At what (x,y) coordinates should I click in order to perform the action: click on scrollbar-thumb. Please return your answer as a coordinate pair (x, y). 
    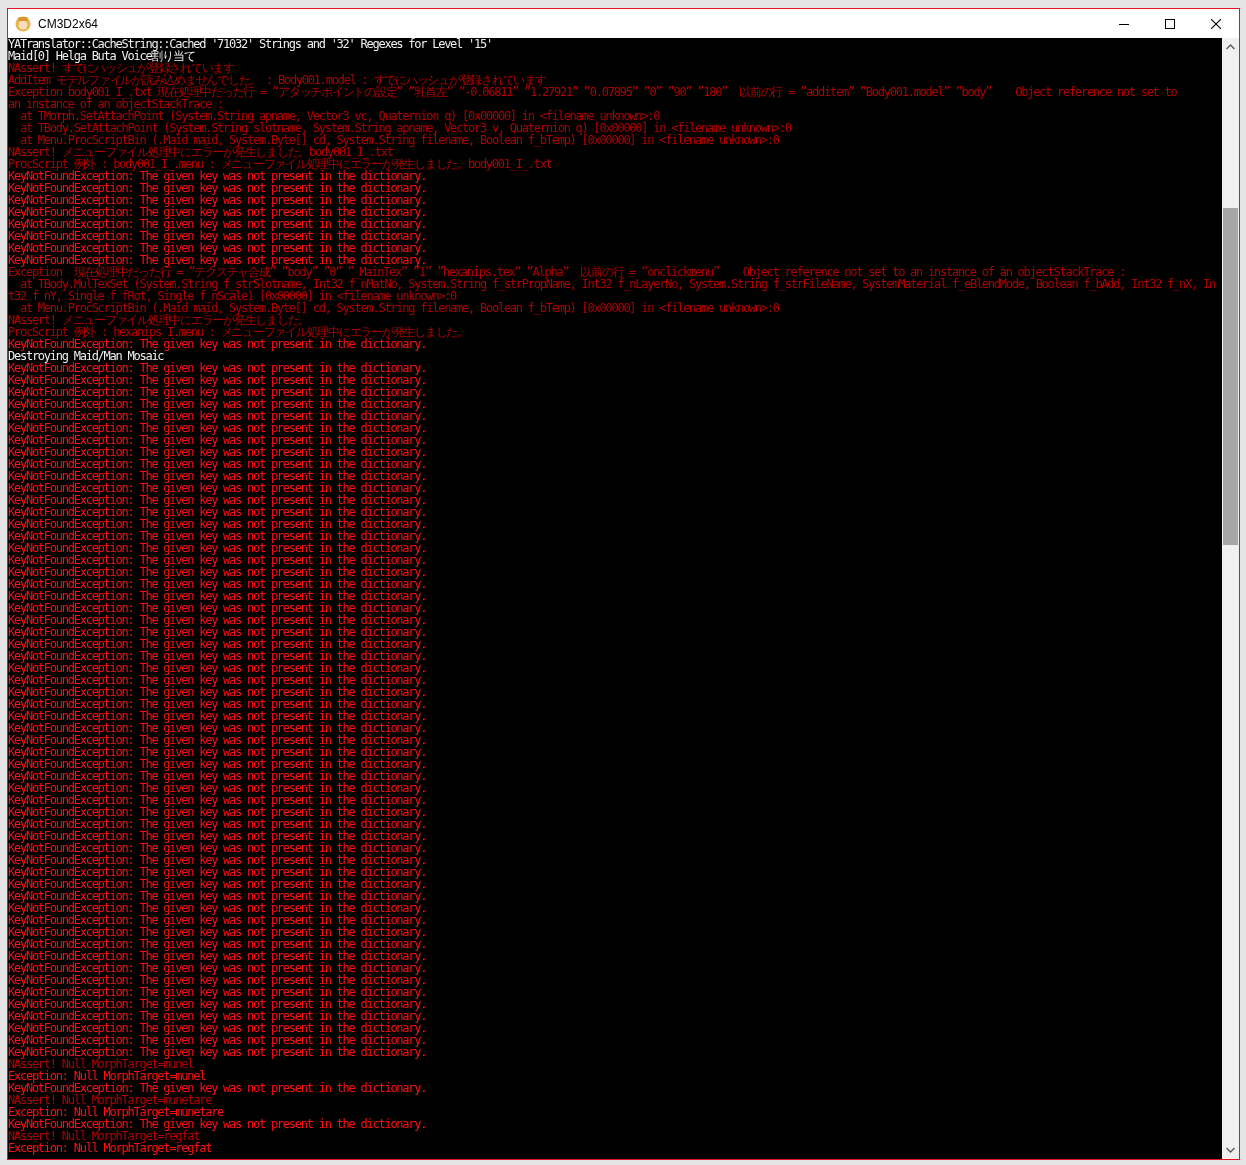
    Looking at the image, I should click on (1230, 376).